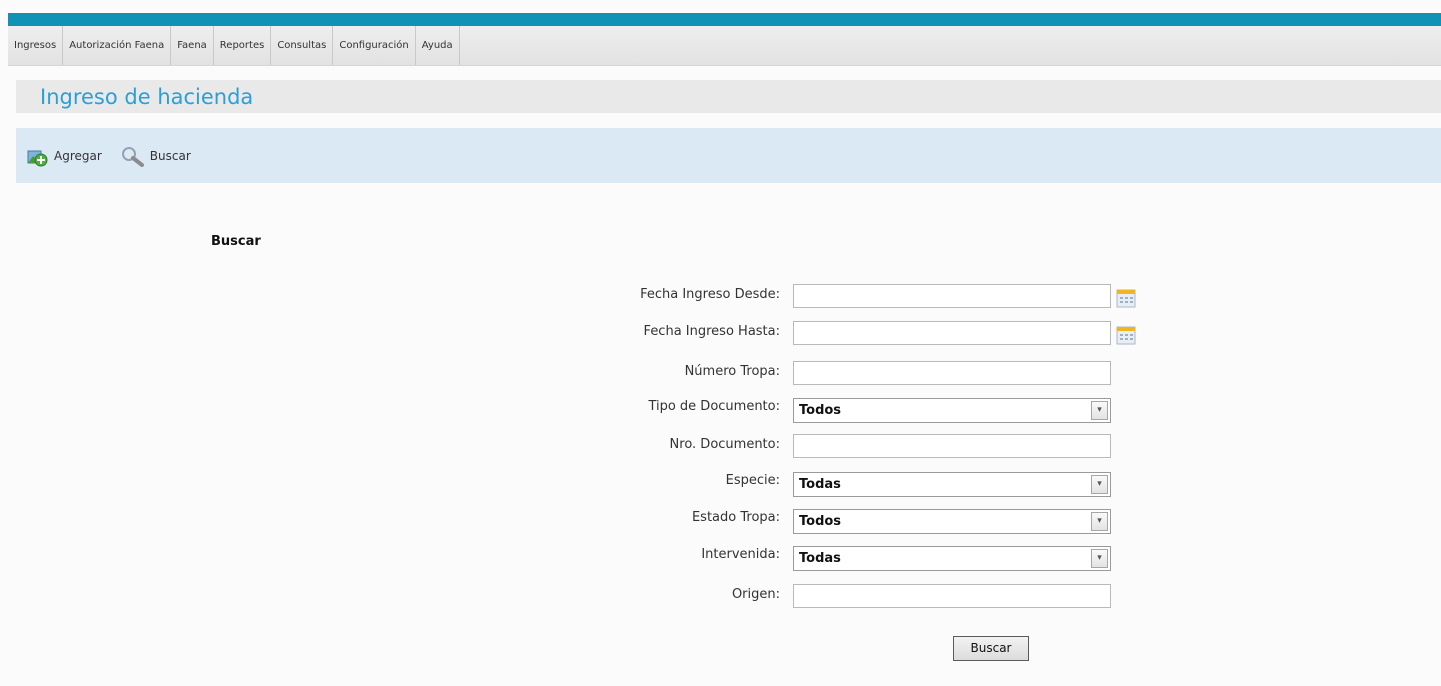 The width and height of the screenshot is (1441, 686). Describe the element at coordinates (752, 480) in the screenshot. I see `especie-label: Especie:` at that location.